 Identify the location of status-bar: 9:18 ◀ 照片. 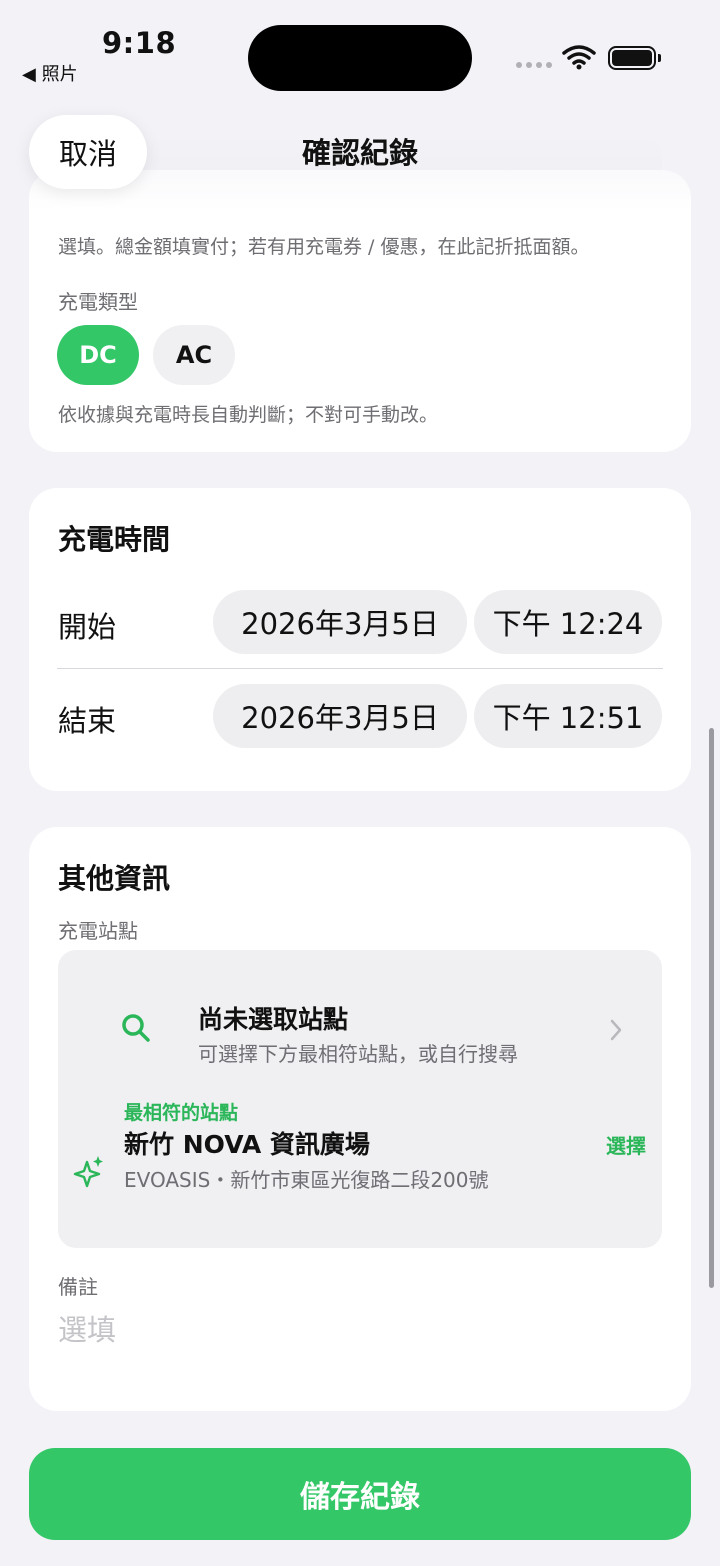
(360, 50).